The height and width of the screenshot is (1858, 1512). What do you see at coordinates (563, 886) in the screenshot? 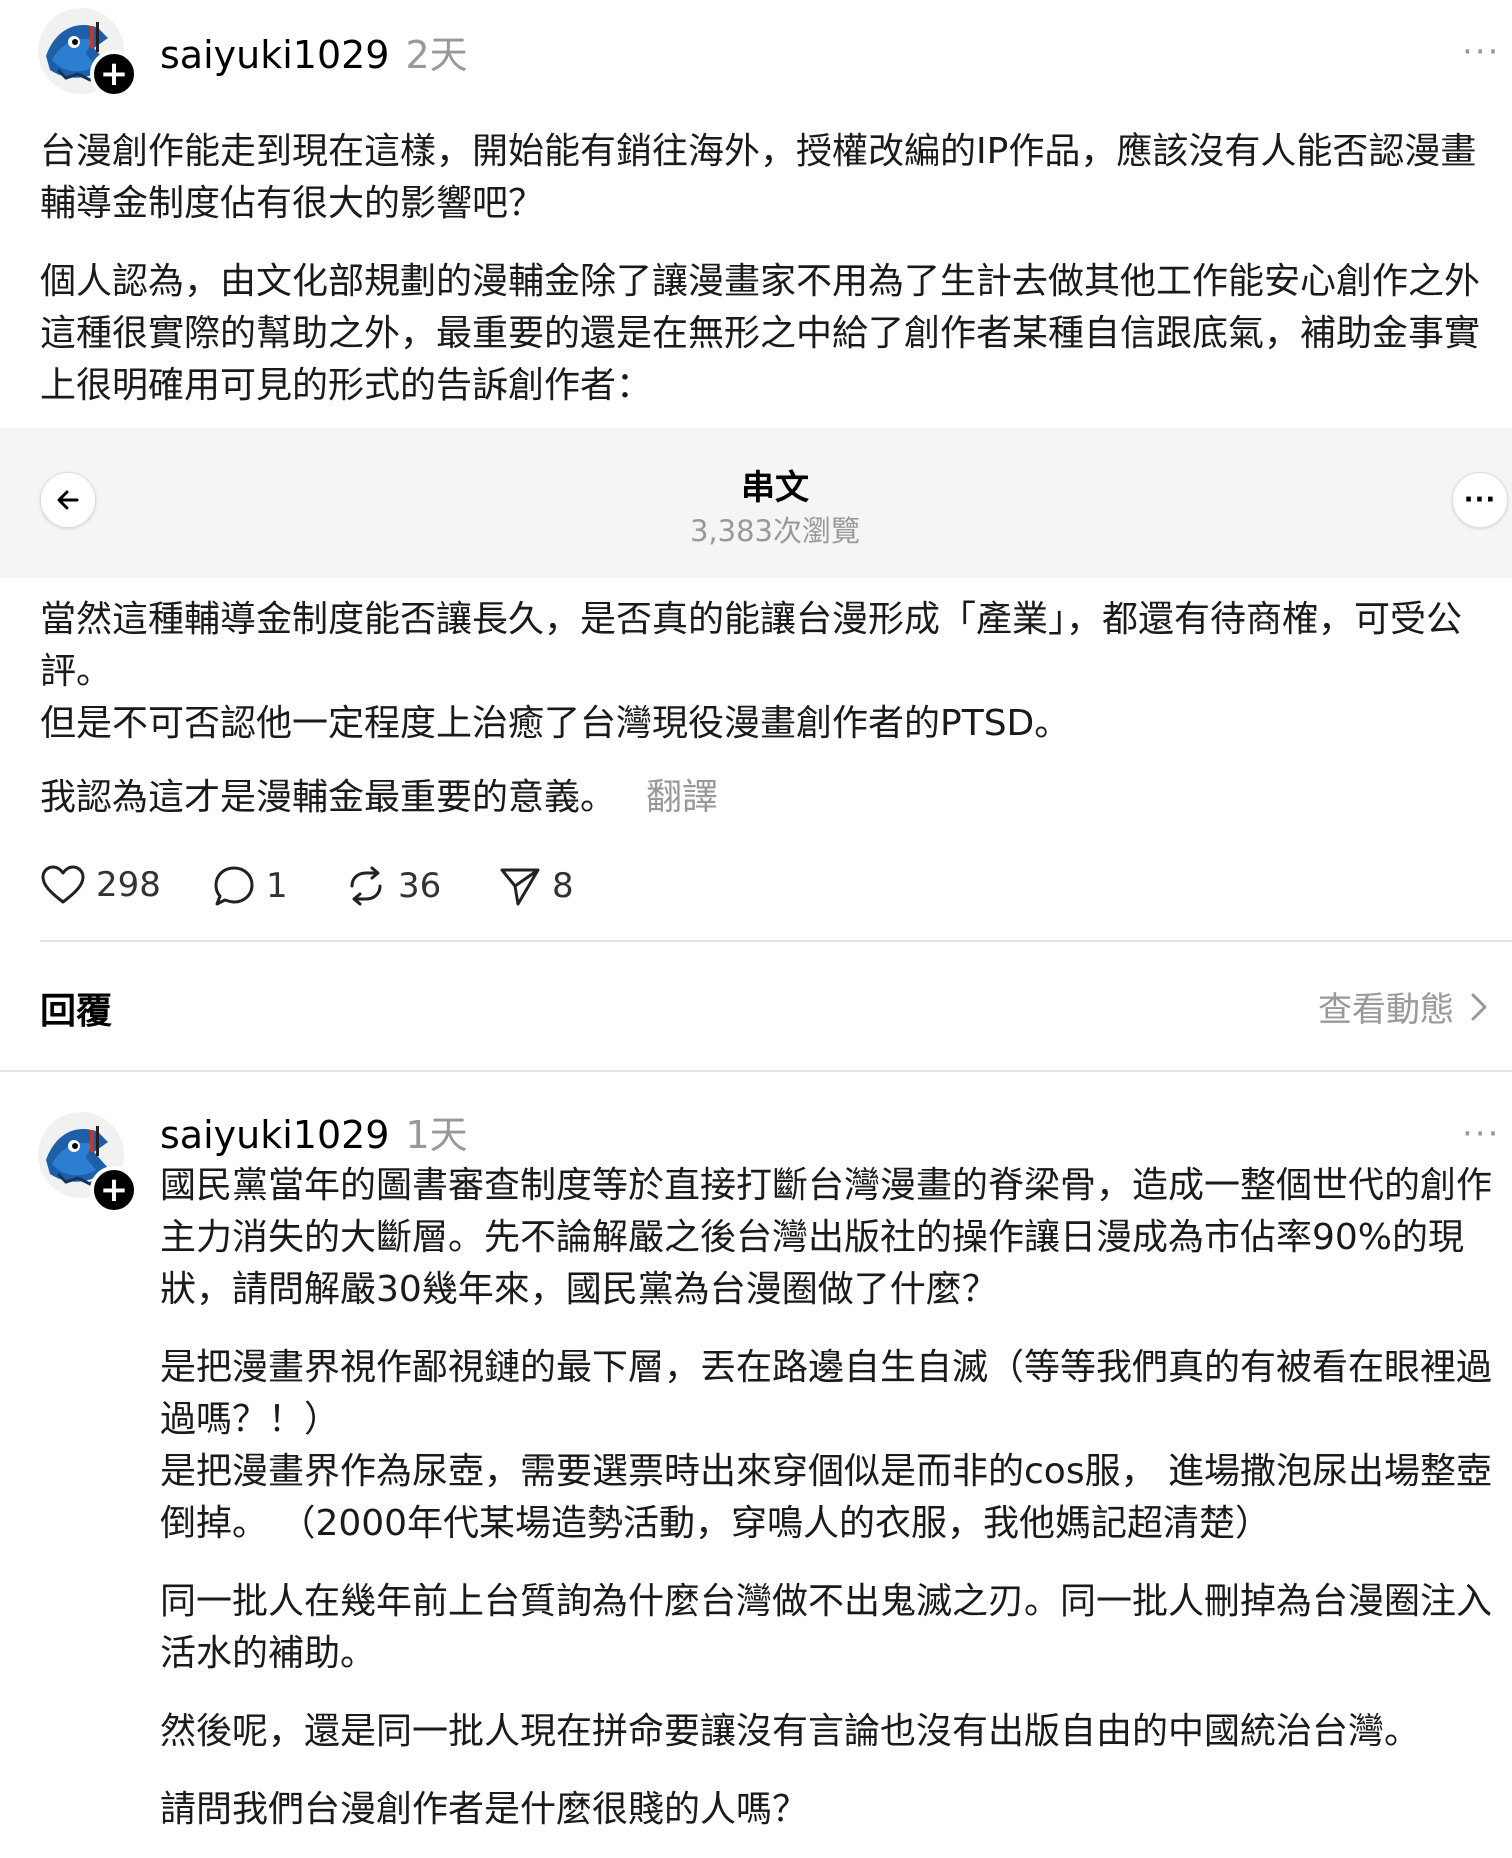
I see `share-count: 8` at bounding box center [563, 886].